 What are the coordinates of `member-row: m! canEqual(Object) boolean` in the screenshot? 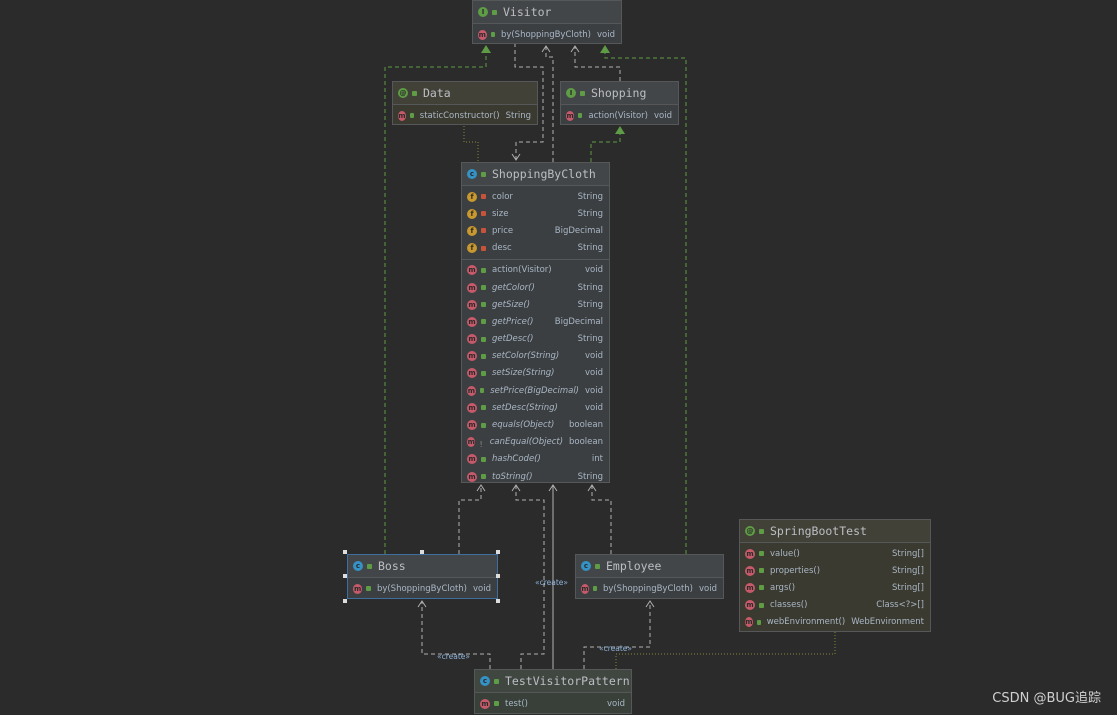 It's located at (535, 442).